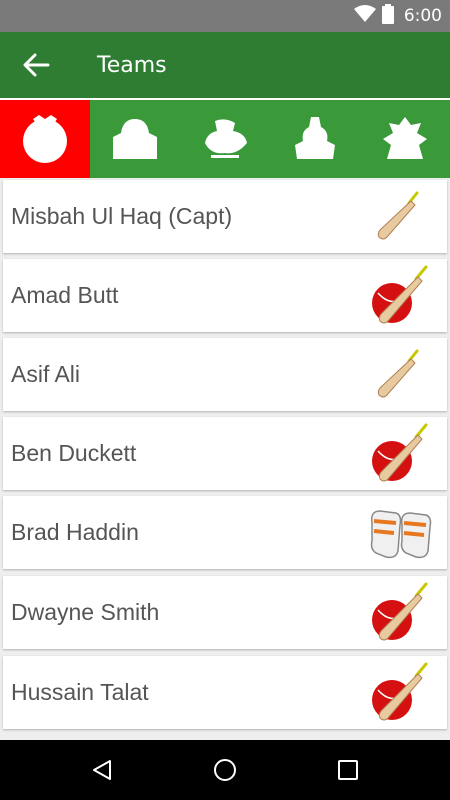 The width and height of the screenshot is (450, 800). I want to click on player-name: Ben Duckett, so click(74, 453).